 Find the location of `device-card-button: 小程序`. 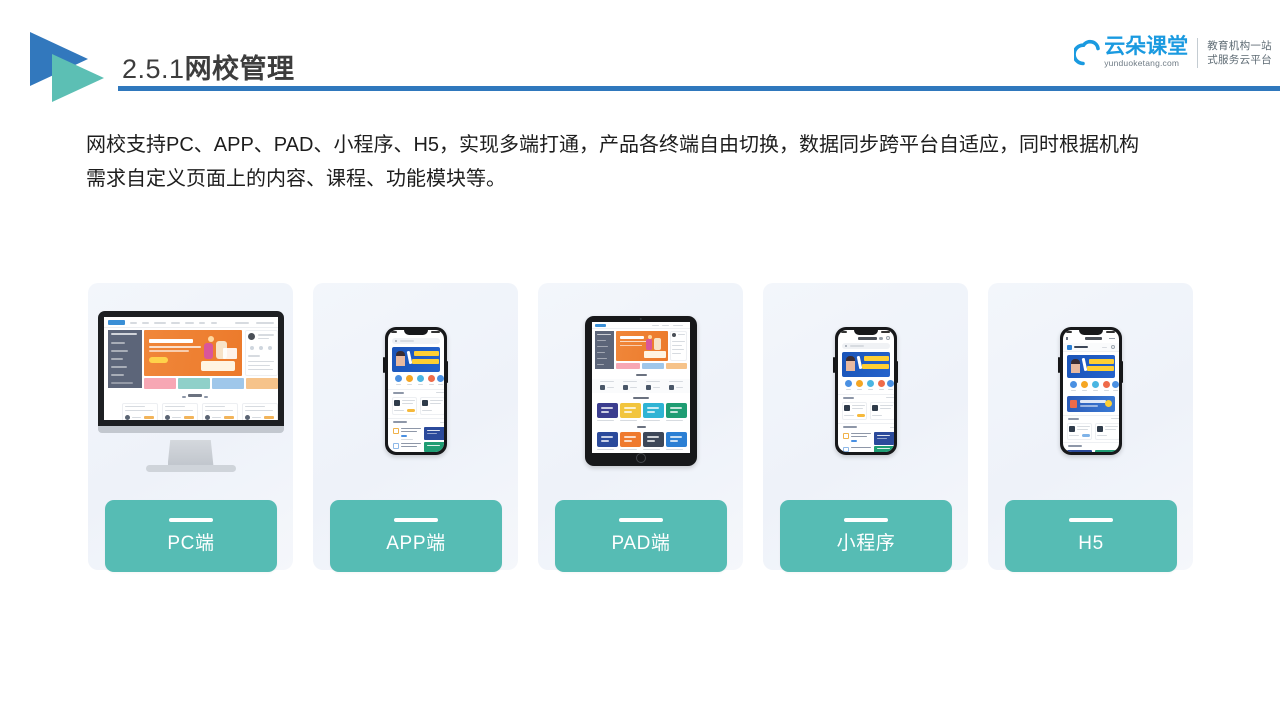

device-card-button: 小程序 is located at coordinates (866, 536).